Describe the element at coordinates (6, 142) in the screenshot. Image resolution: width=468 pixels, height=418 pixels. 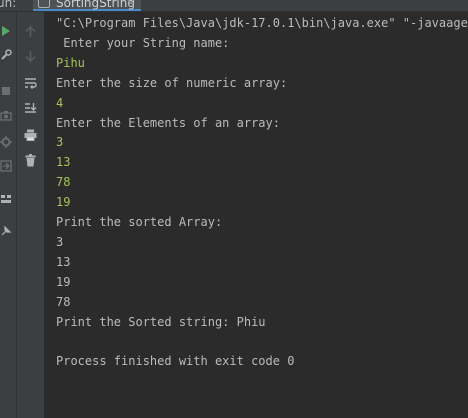
I see `settings-icon` at that location.